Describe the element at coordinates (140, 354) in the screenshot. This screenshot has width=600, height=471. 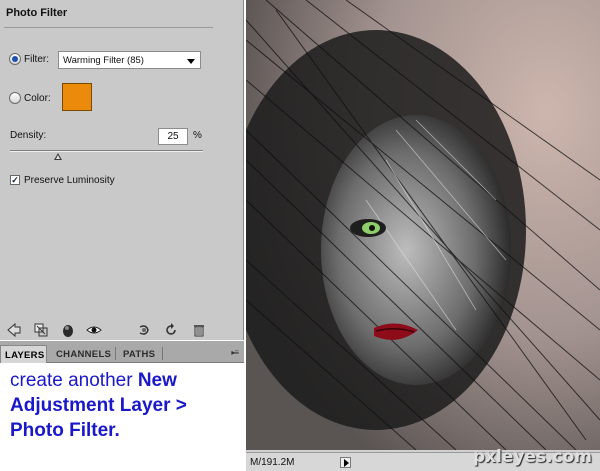
I see `tab-paths: PATHS` at that location.